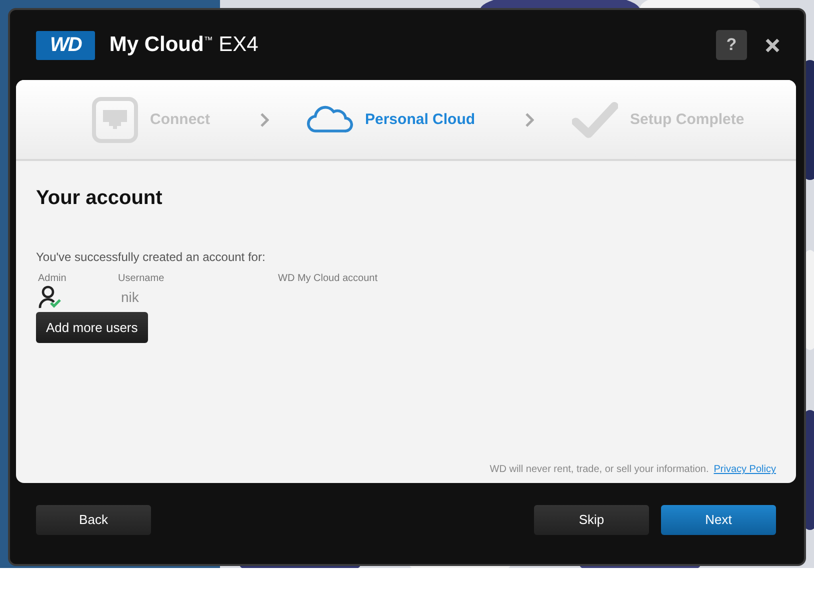 This screenshot has width=814, height=610. I want to click on privacy-note: WD will never rent, trade, or sell your information., so click(599, 469).